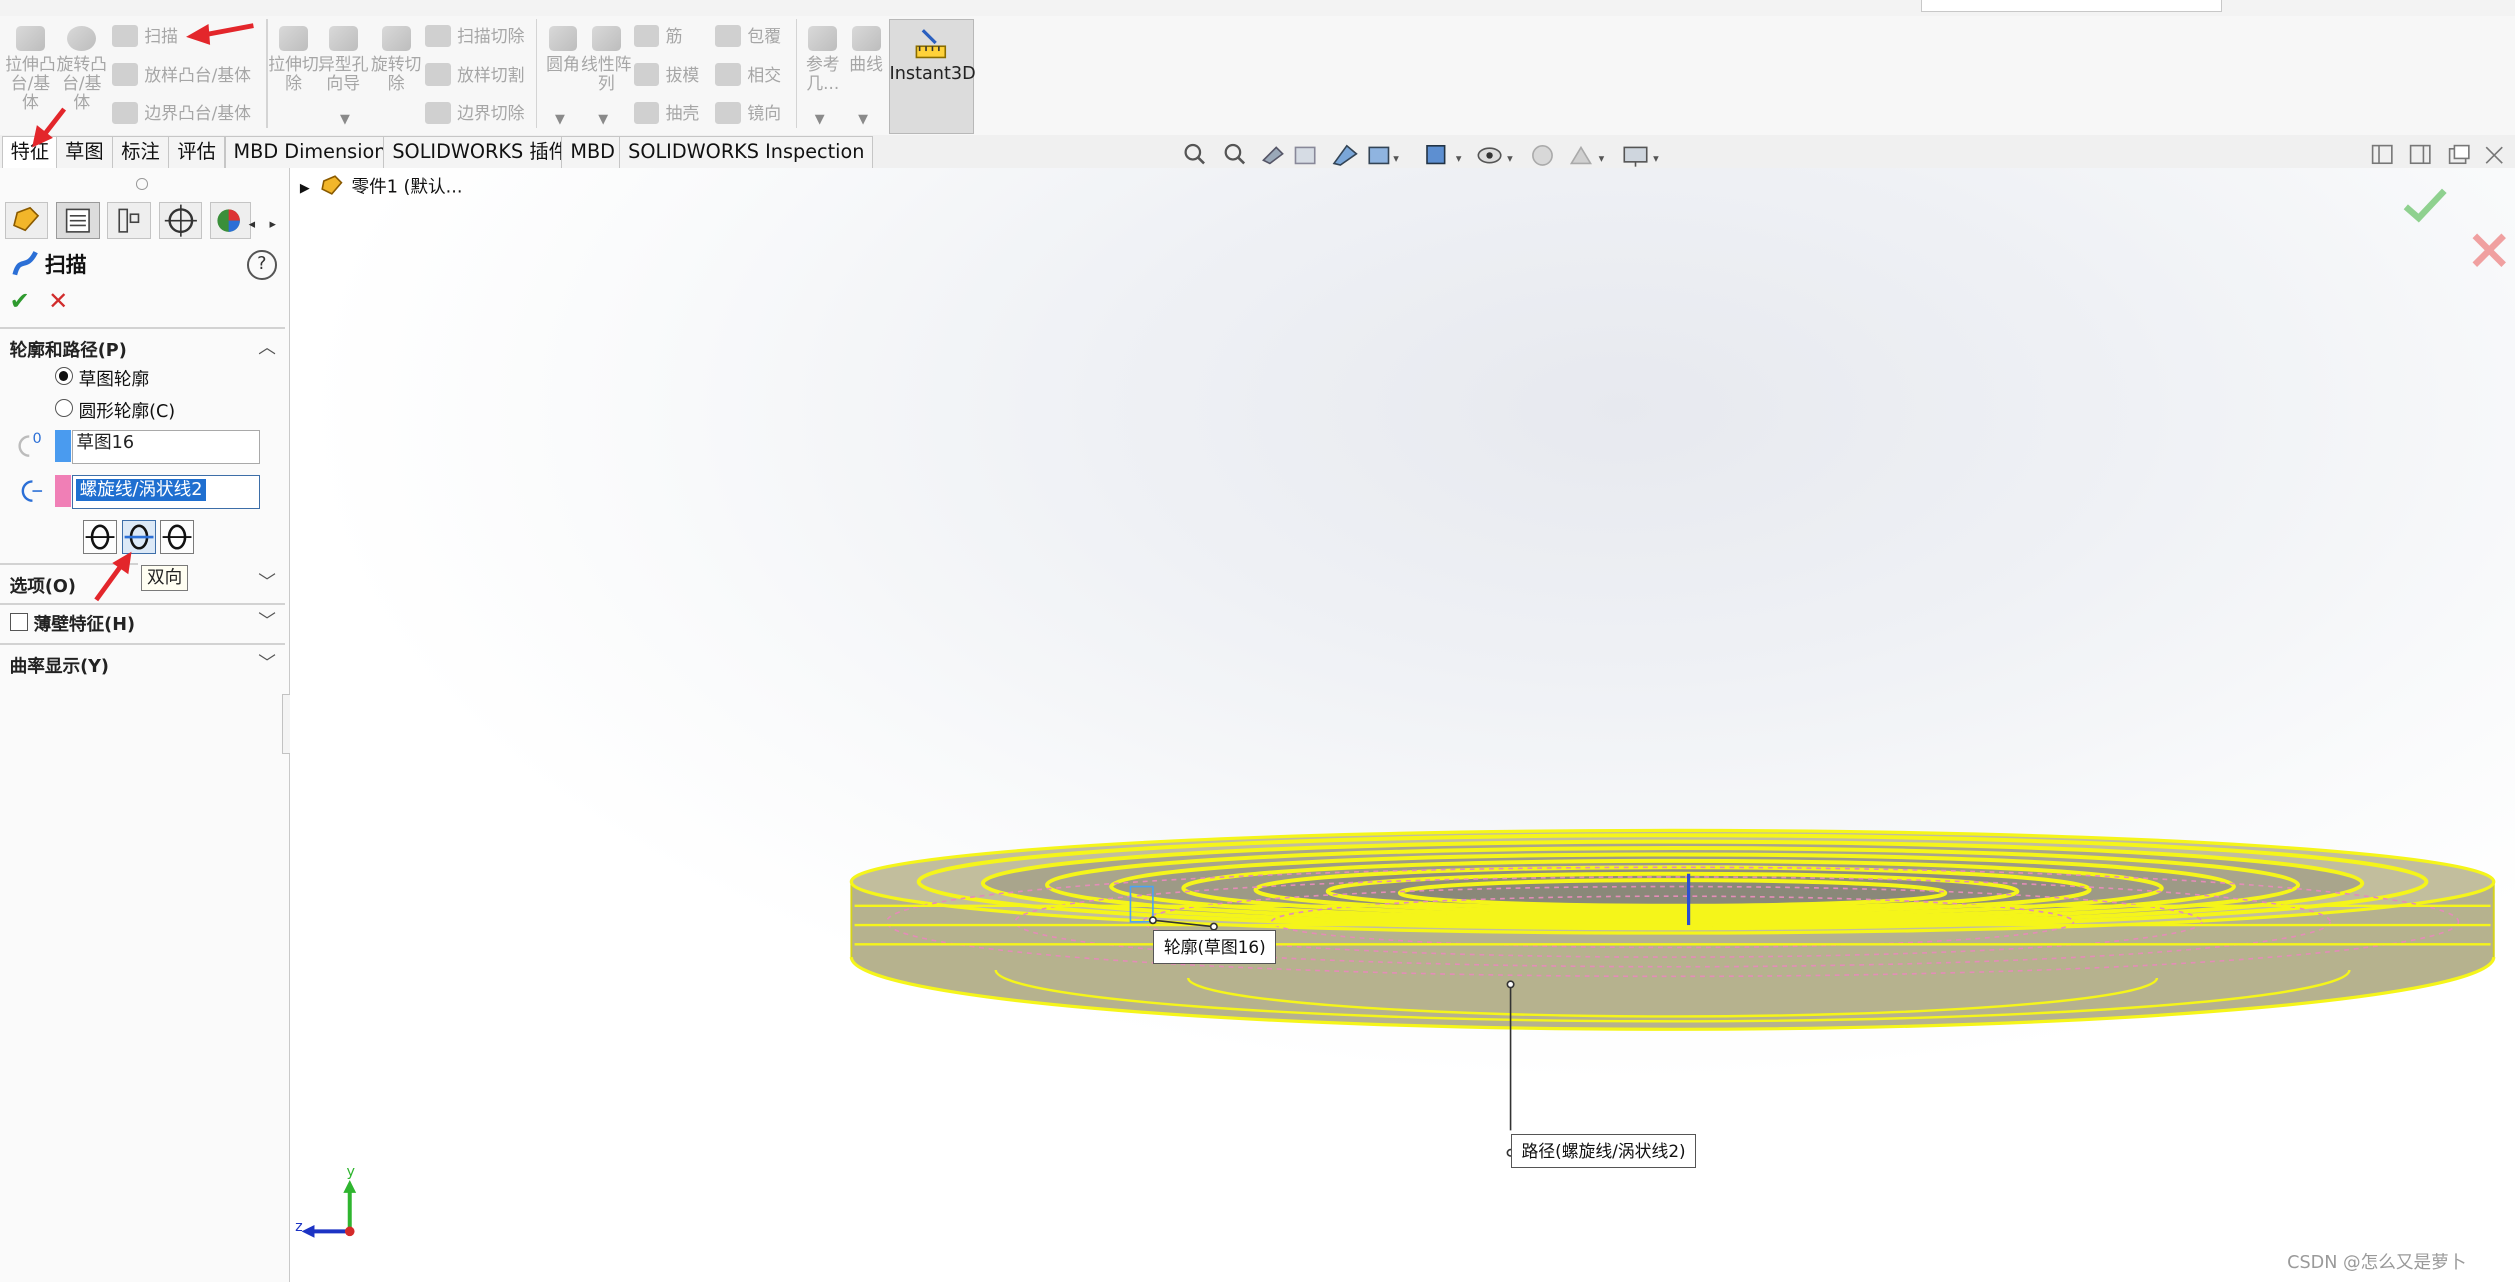 The width and height of the screenshot is (2515, 1282). Describe the element at coordinates (1587, 155) in the screenshot. I see `apply-scene-icon: ▾` at that location.